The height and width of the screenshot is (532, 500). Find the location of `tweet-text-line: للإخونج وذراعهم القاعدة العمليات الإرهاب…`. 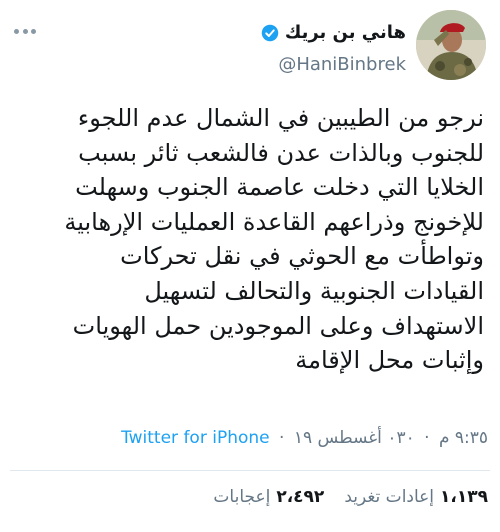

tweet-text-line: للإخونج وذراعهم القاعدة العمليات الإرهاب… is located at coordinates (274, 221).